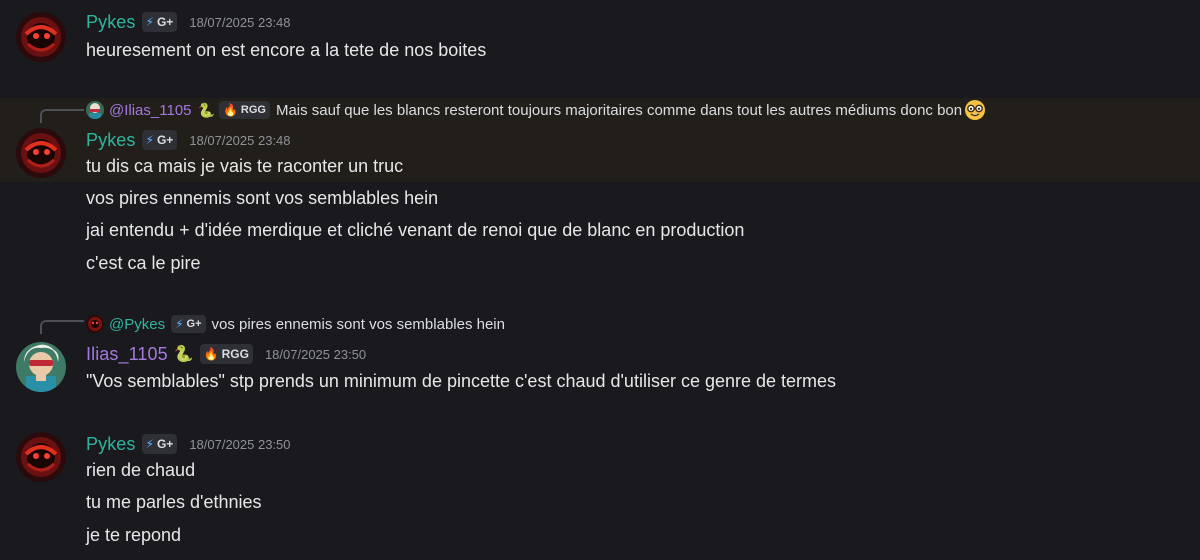 This screenshot has height=560, width=1200. What do you see at coordinates (95, 324) in the screenshot?
I see `reply-avatar-pykes` at bounding box center [95, 324].